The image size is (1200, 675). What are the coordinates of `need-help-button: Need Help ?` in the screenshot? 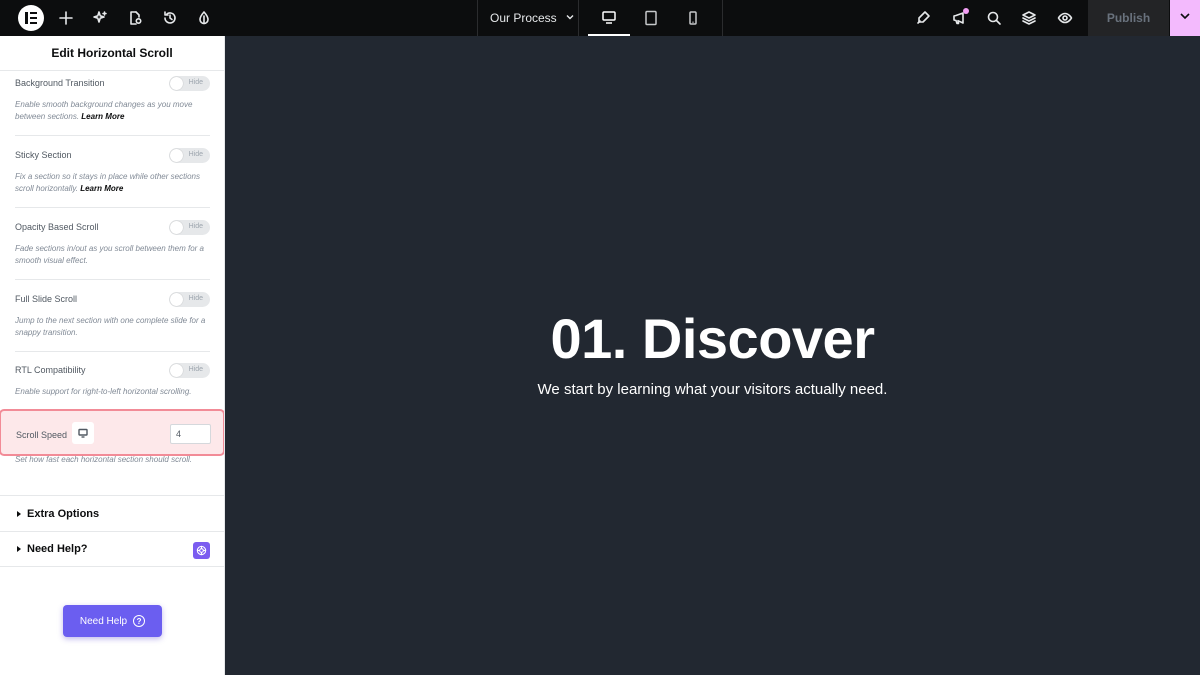 It's located at (112, 621).